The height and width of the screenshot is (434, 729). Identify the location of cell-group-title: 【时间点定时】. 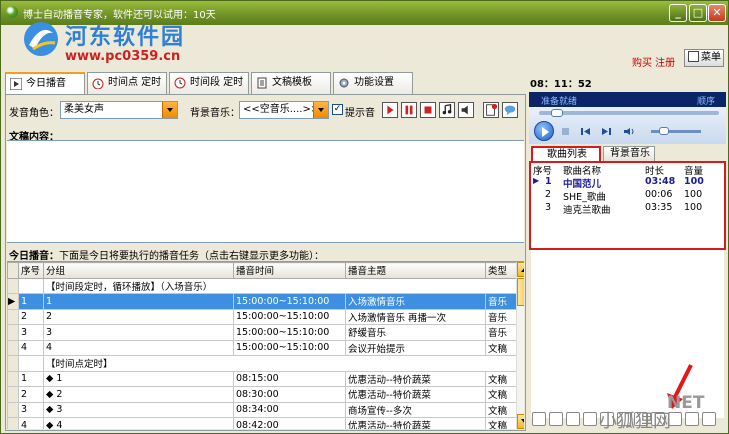
(280, 363).